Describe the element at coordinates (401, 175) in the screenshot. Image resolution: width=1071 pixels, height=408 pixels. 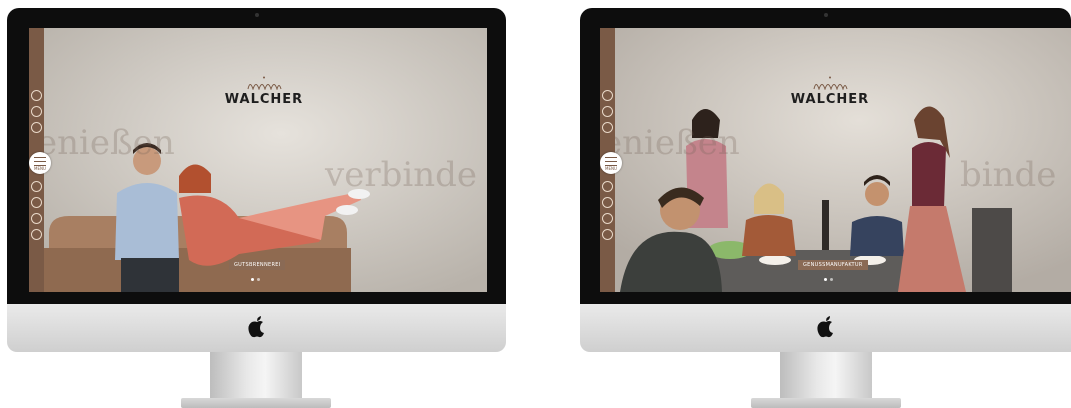
I see `script-word-right: verbinde` at that location.